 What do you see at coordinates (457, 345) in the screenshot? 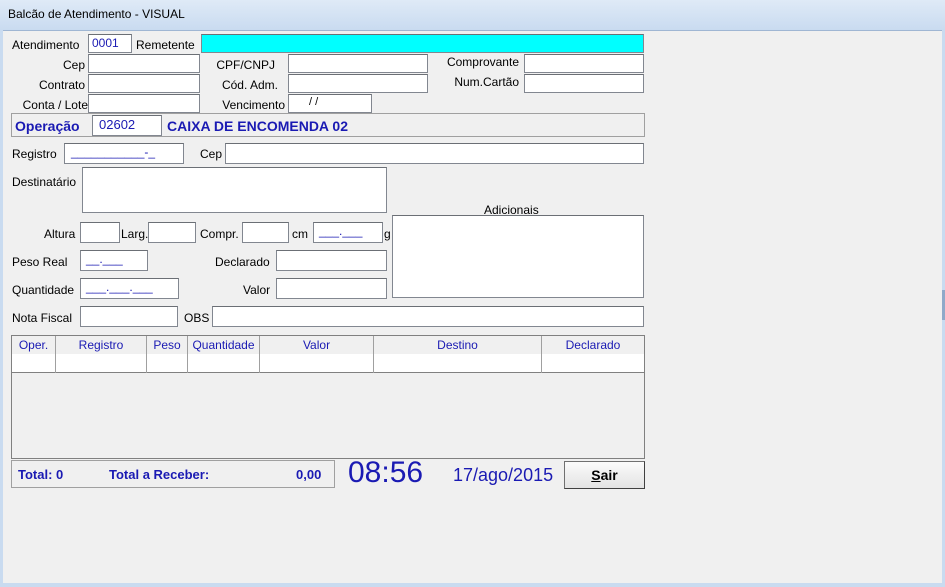
I see `column-header-destino: Destino` at bounding box center [457, 345].